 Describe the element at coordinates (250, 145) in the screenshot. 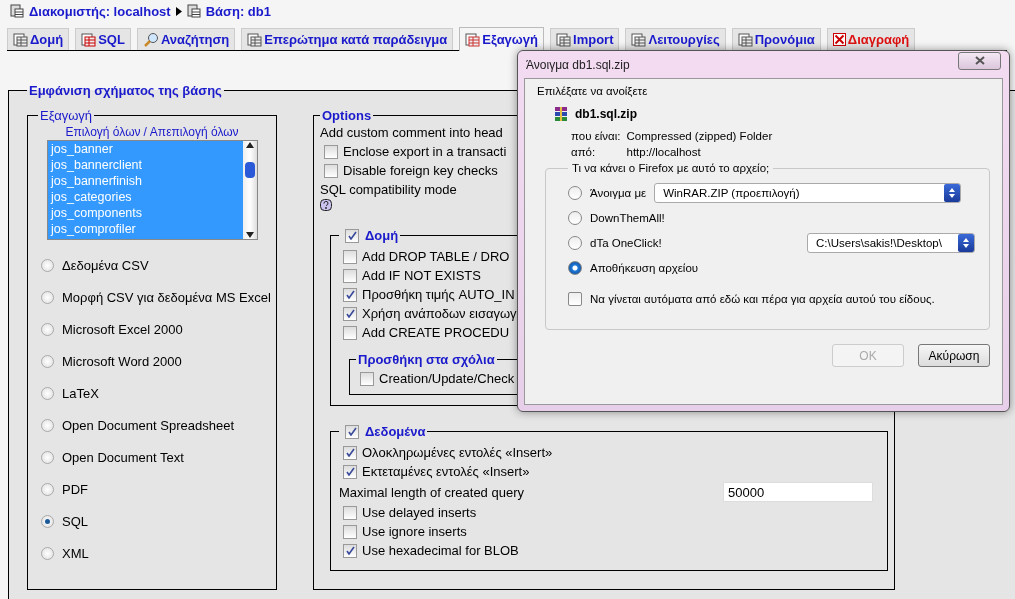

I see `up-arrow-icon` at that location.